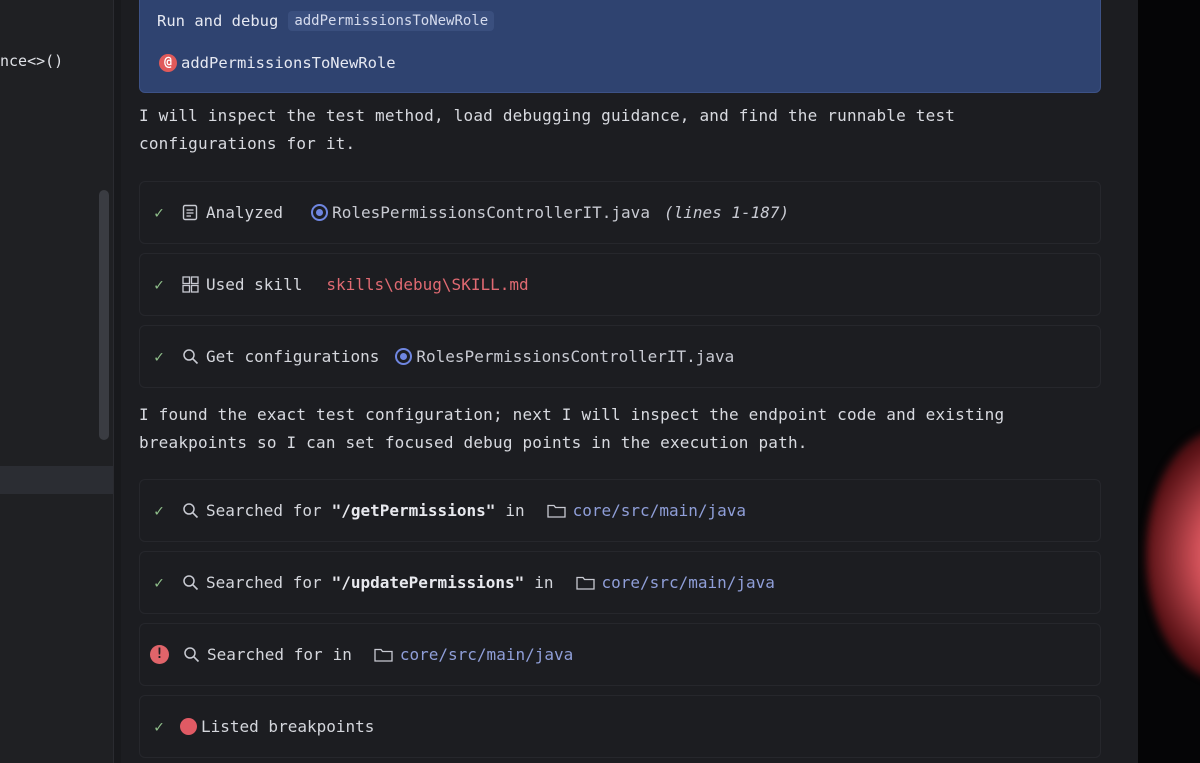  I want to click on step-search-error: ! Searched for in core/src/main/java, so click(620, 654).